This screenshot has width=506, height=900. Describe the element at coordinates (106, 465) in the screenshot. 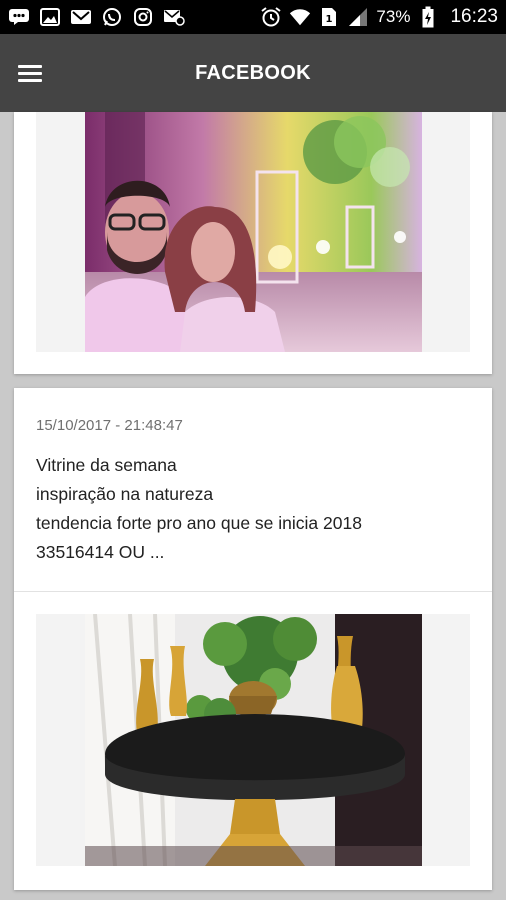

I see `post-text-line: Vitrine da semana` at that location.